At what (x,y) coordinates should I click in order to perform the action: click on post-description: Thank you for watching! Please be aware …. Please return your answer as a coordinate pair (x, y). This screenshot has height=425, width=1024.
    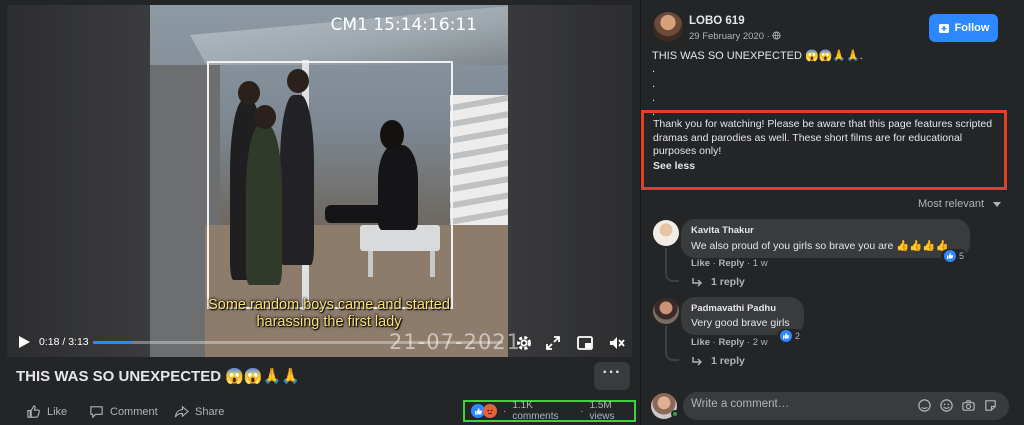
    Looking at the image, I should click on (823, 137).